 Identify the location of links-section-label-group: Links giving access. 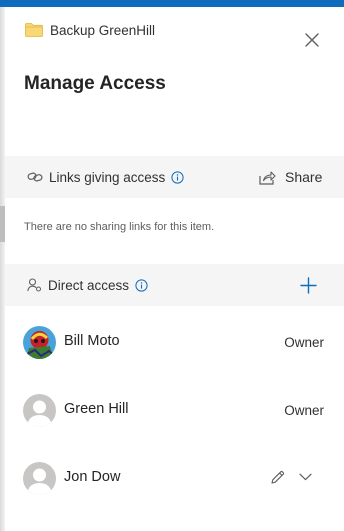
(108, 177).